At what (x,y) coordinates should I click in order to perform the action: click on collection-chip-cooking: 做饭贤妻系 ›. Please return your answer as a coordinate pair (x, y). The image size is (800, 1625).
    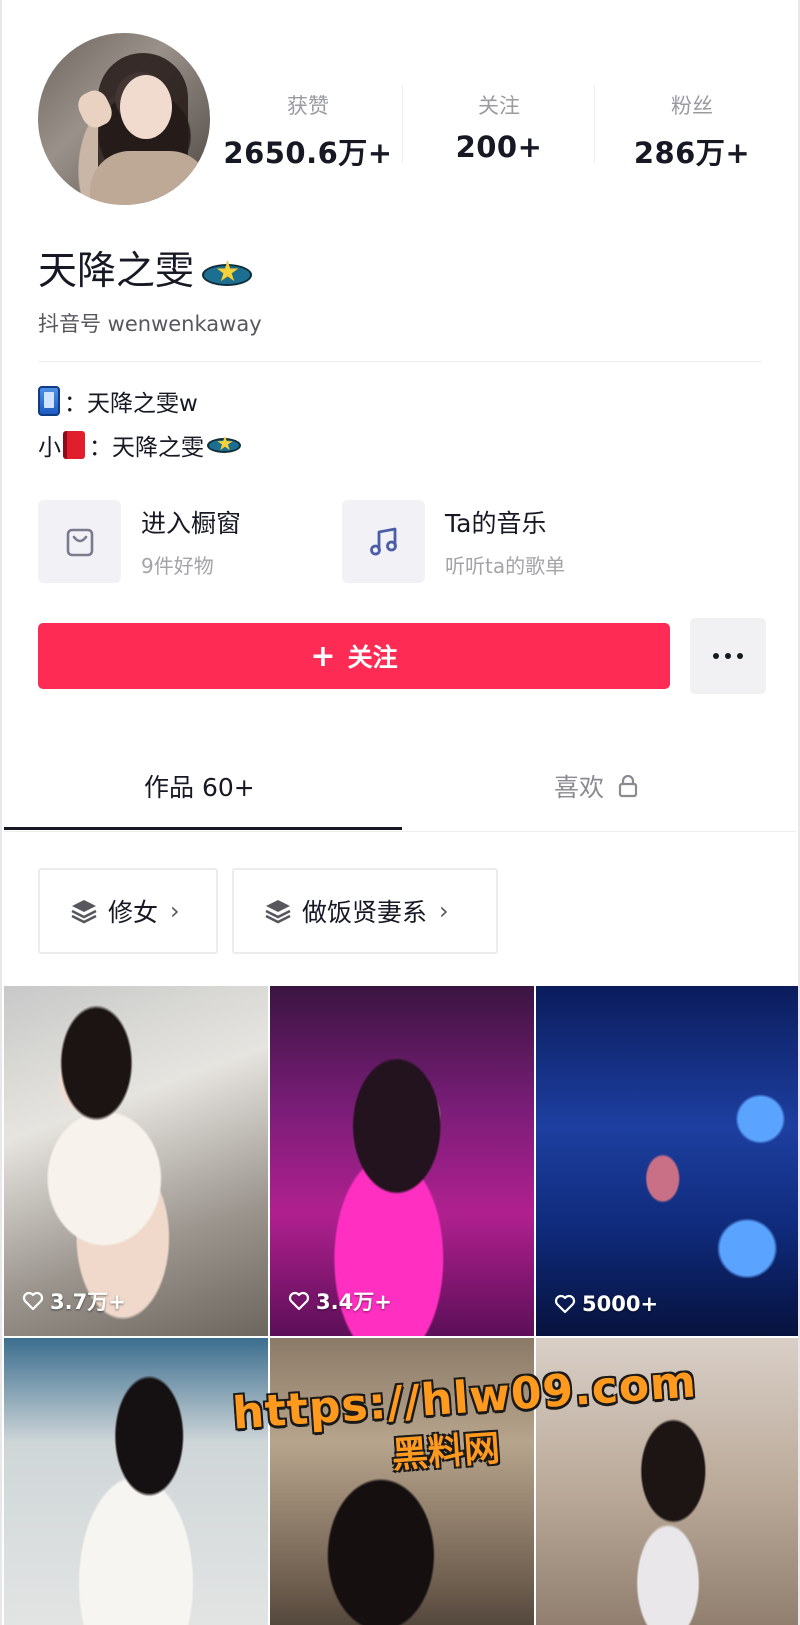
    Looking at the image, I should click on (365, 911).